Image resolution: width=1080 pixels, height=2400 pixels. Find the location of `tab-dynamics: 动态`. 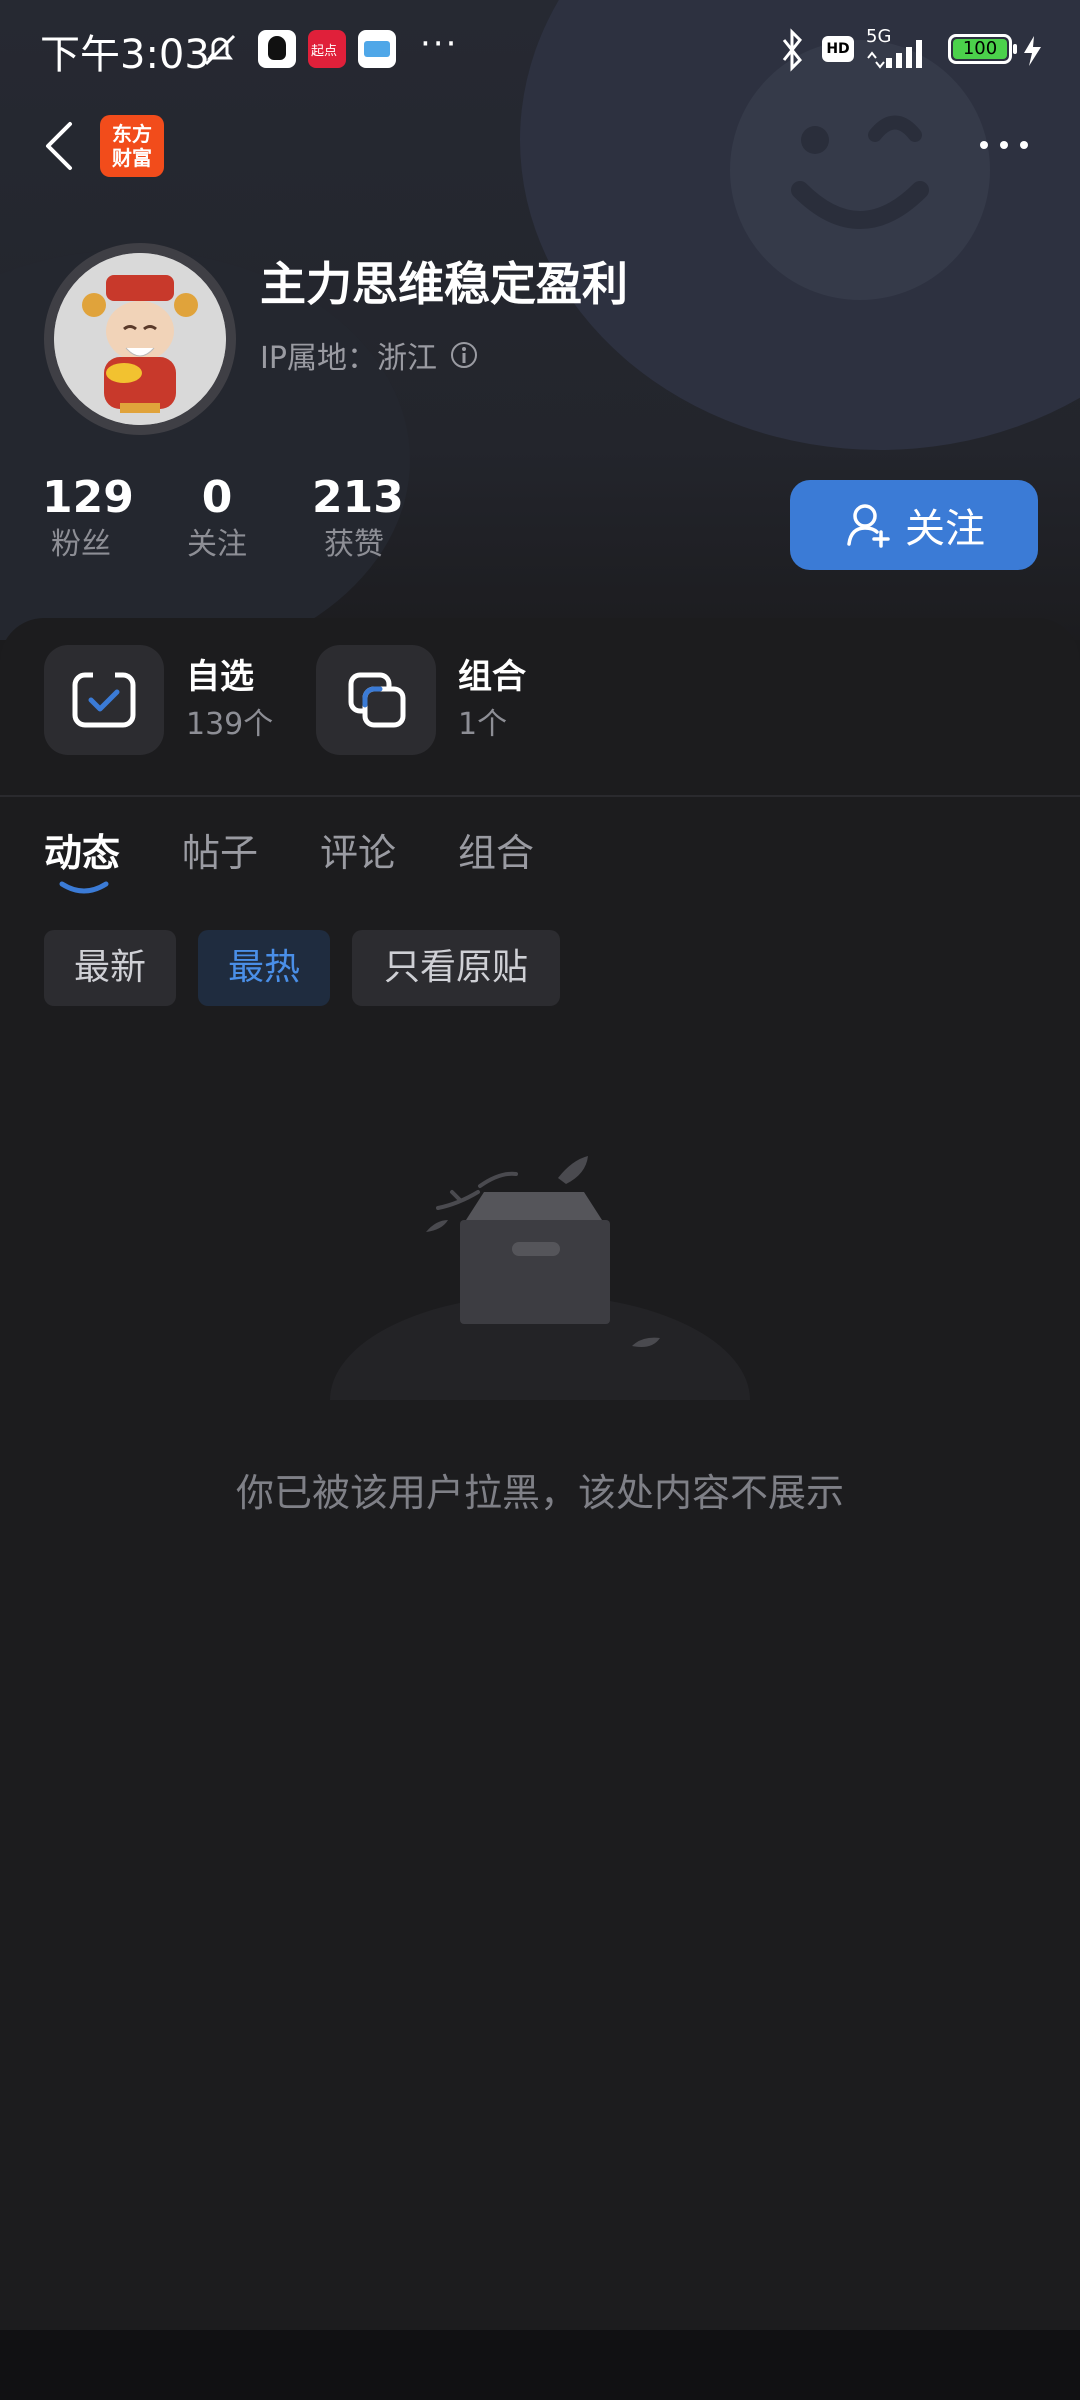

tab-dynamics: 动态 is located at coordinates (82, 849).